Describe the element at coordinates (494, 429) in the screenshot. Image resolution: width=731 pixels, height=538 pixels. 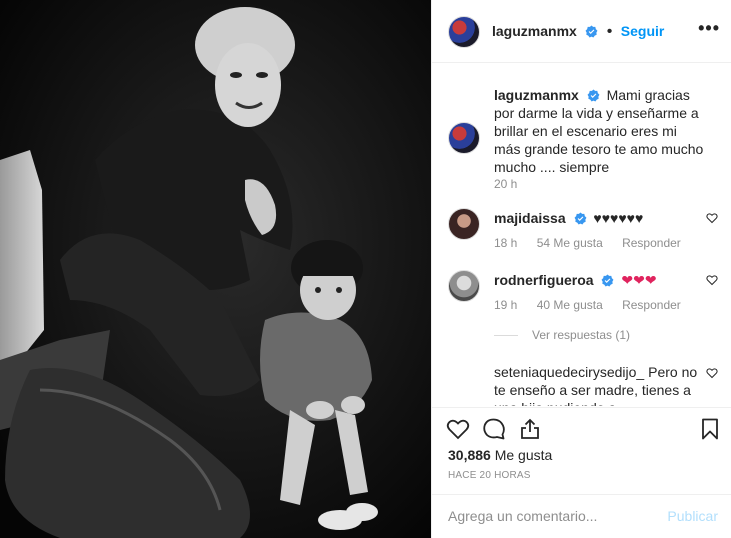
I see `comment-bubble-icon` at that location.